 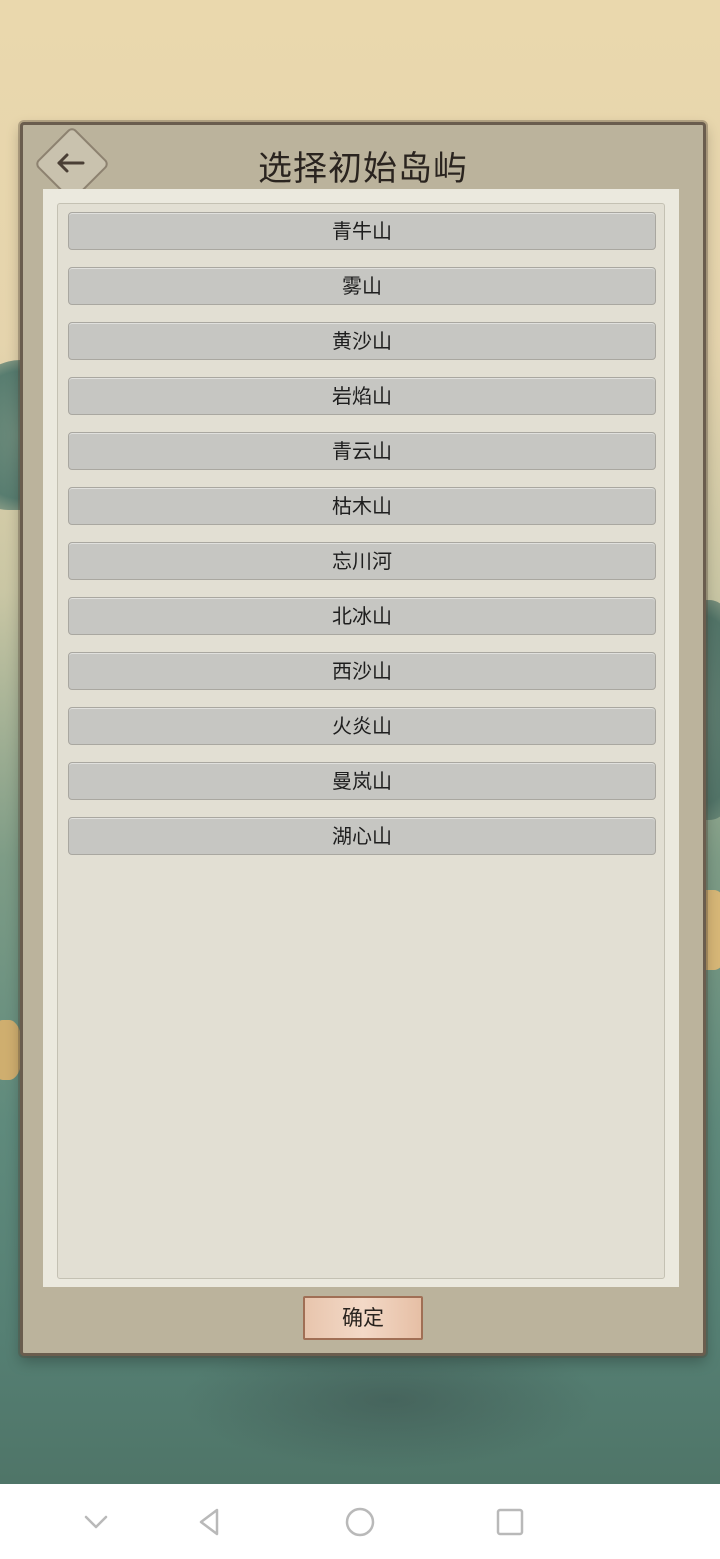 I want to click on system-nav-bar, so click(x=360, y=1521).